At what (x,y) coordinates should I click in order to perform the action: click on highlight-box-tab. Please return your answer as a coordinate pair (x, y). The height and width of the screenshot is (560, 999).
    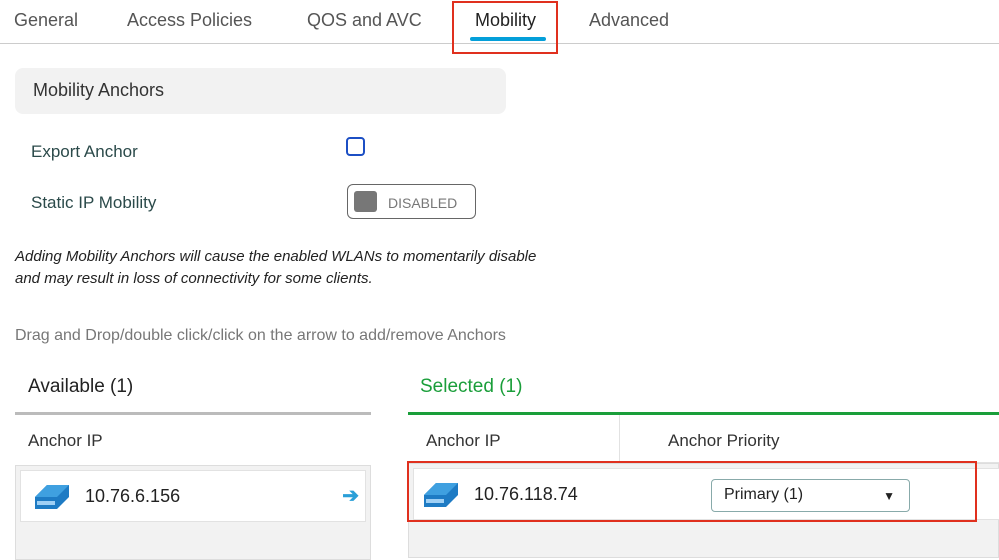
    Looking at the image, I should click on (505, 27).